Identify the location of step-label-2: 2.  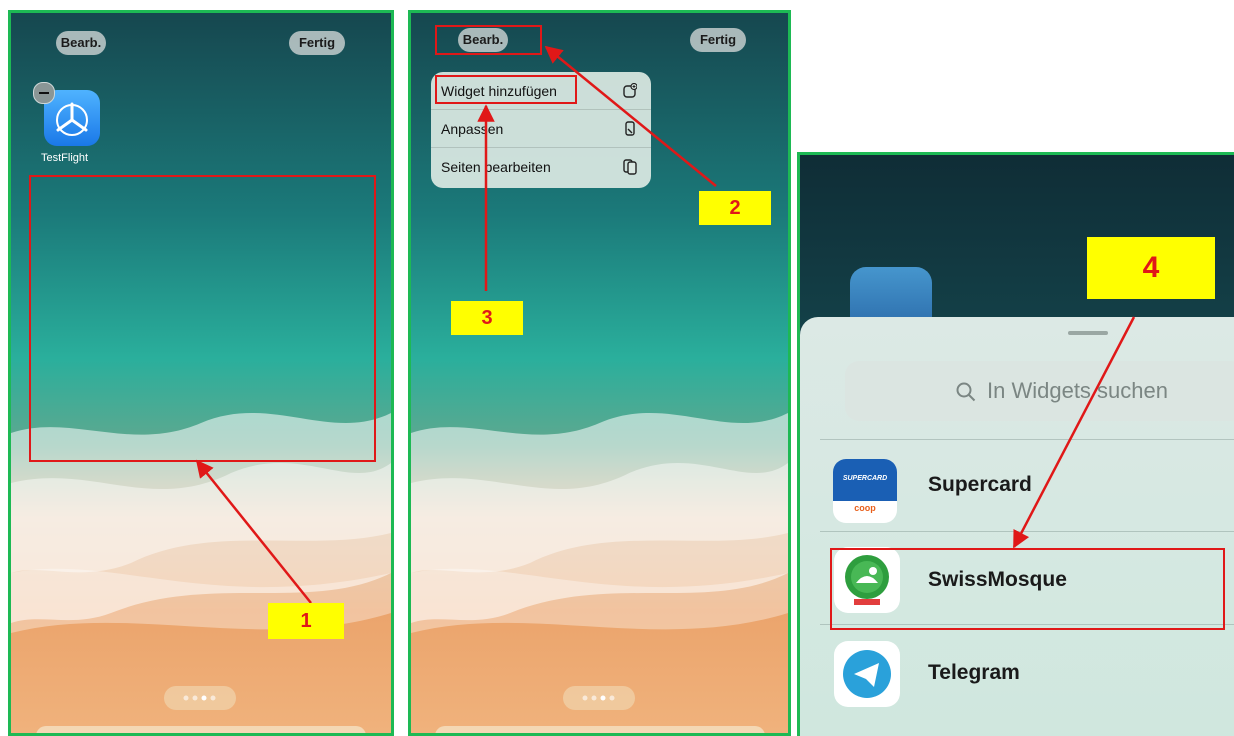
(735, 208).